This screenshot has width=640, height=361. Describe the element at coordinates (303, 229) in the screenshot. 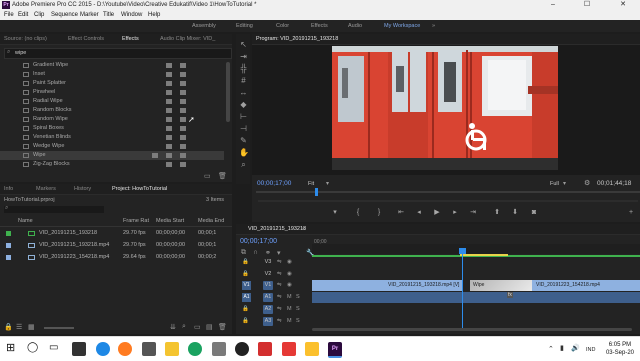

I see `close-tab-icon: ≡` at that location.